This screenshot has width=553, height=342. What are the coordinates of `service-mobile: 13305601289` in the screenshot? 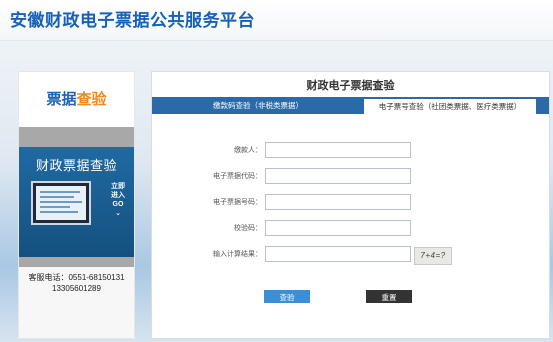 It's located at (76, 288).